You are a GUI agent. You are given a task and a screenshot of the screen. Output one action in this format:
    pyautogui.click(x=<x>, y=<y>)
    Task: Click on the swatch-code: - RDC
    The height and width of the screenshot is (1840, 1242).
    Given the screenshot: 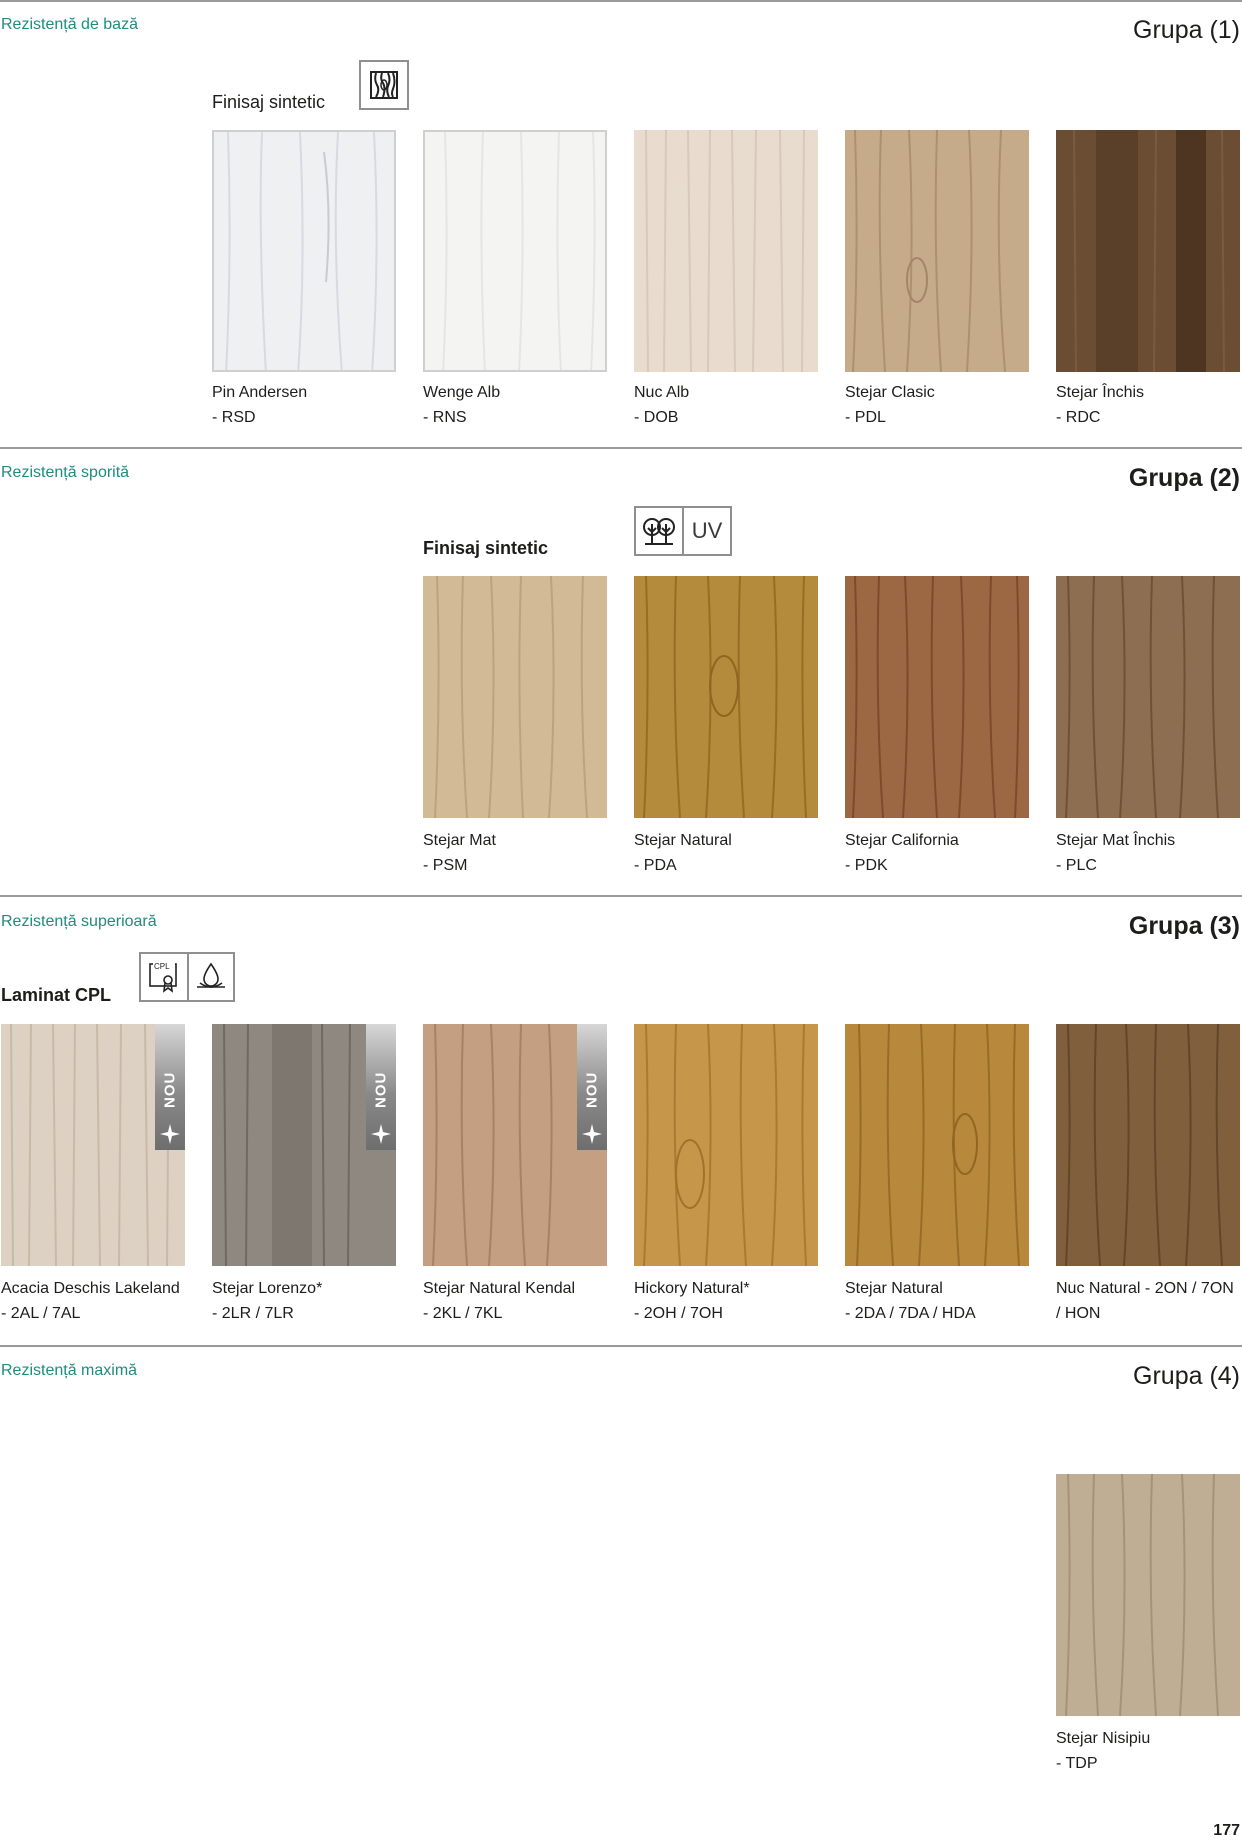 What is the action you would take?
    pyautogui.click(x=1078, y=417)
    